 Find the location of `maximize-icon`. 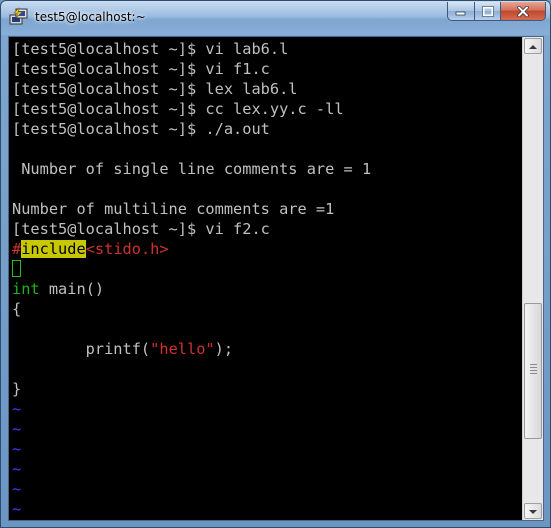

maximize-icon is located at coordinates (487, 11).